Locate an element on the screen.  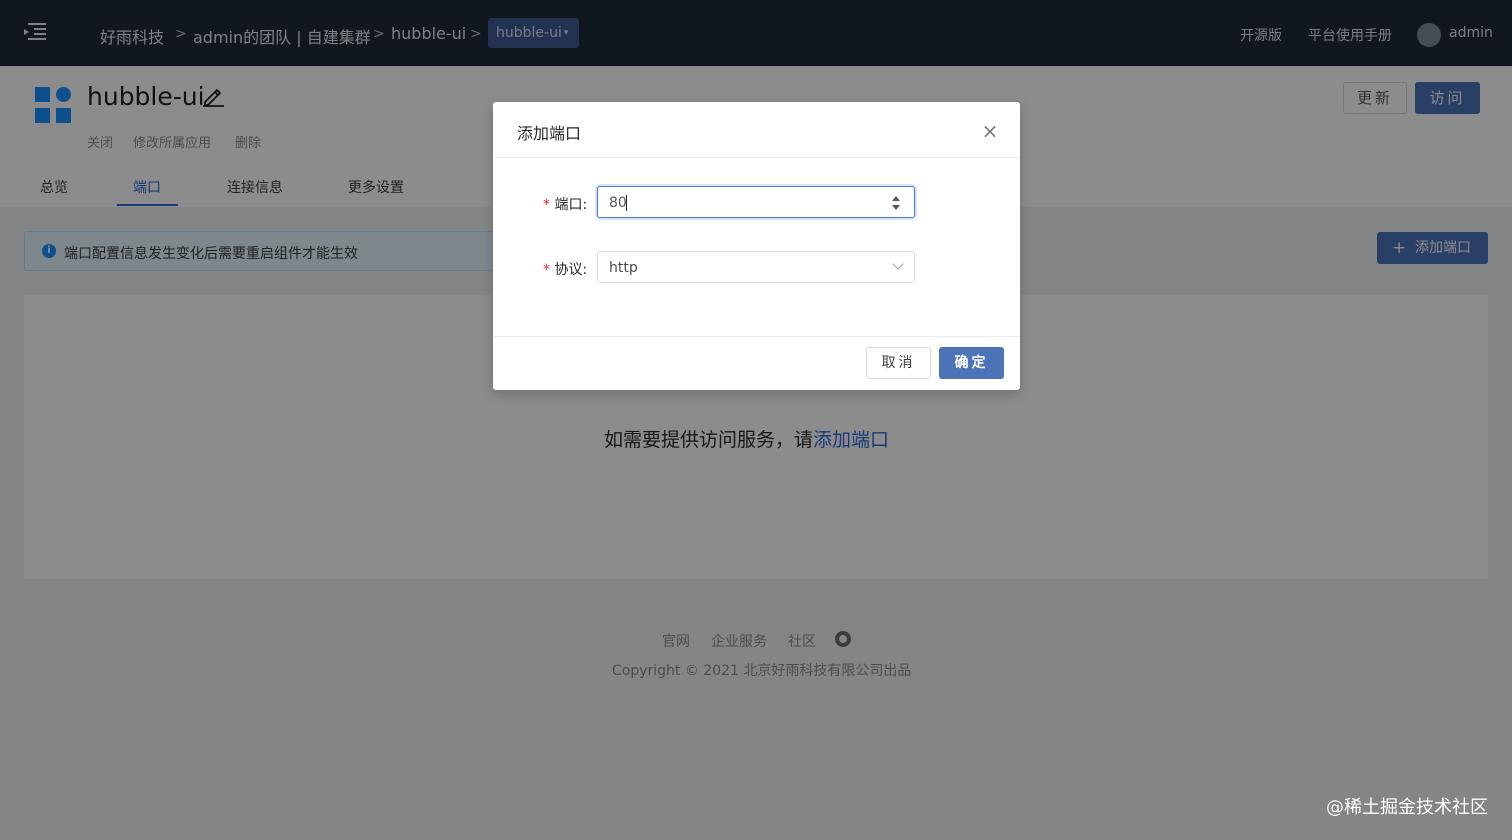
watermark: @稀土掘金技术社区 is located at coordinates (1407, 807).